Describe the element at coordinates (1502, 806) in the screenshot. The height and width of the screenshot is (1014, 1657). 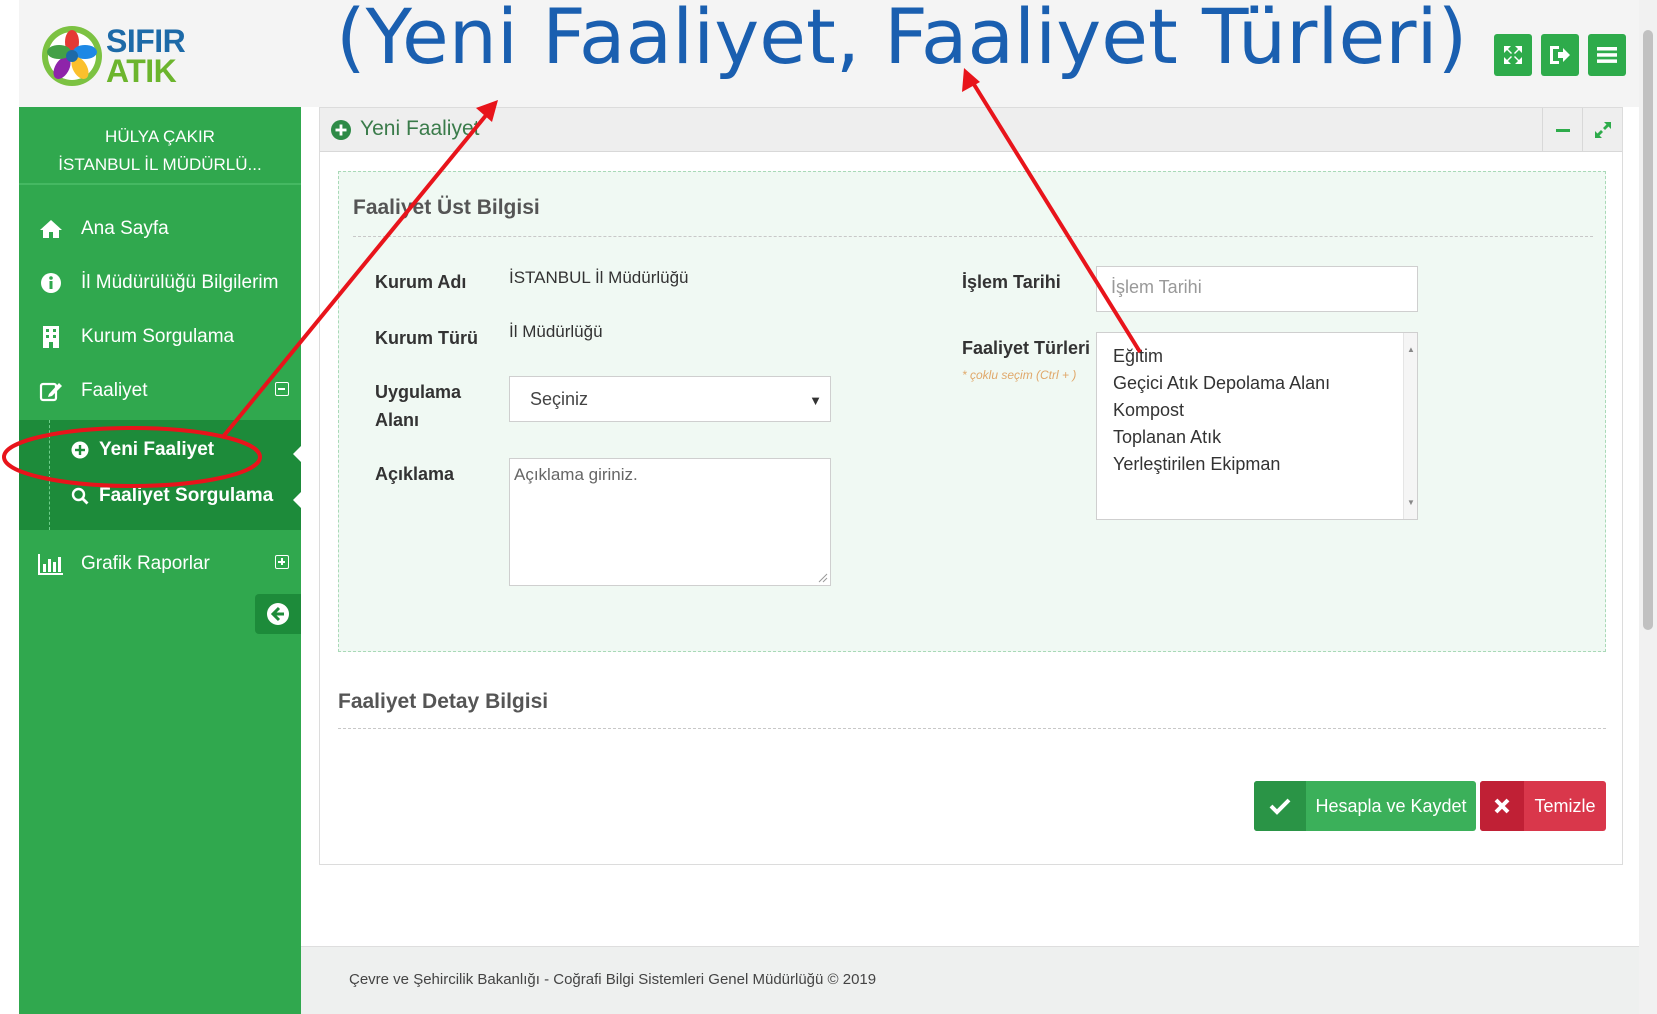
I see `close-icon` at that location.